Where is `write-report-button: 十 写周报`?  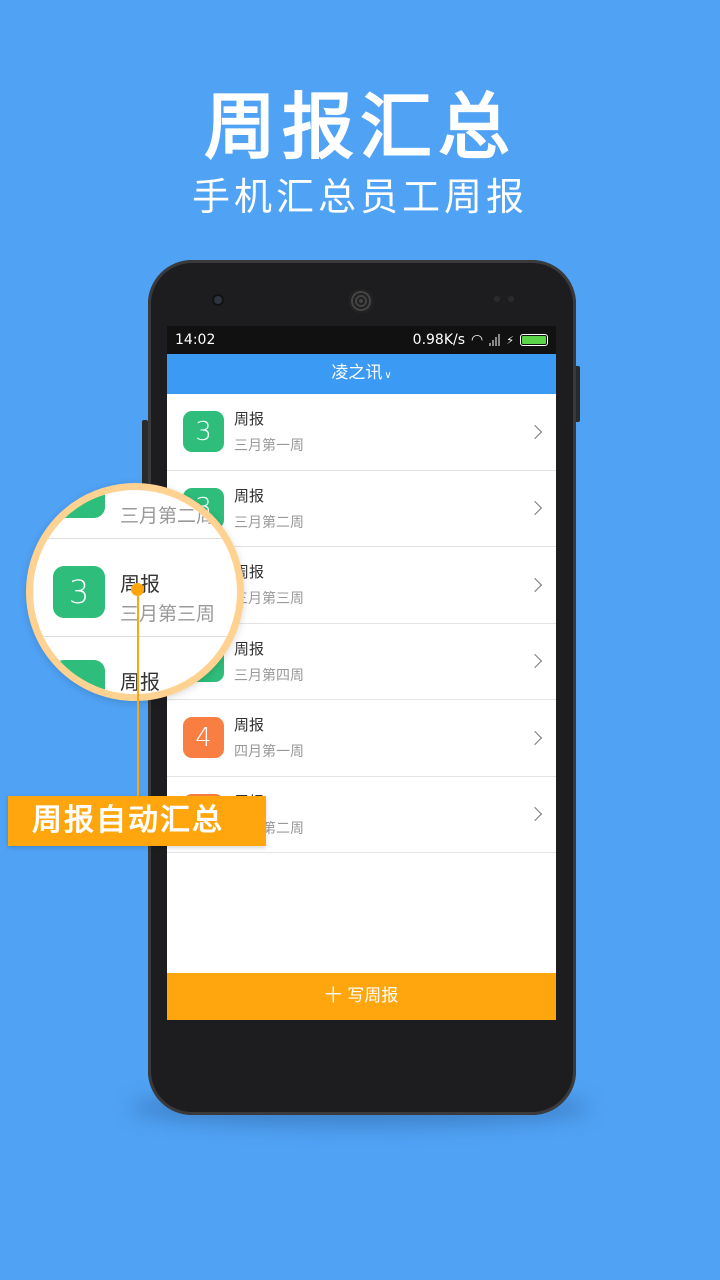
write-report-button: 十 写周报 is located at coordinates (361, 996).